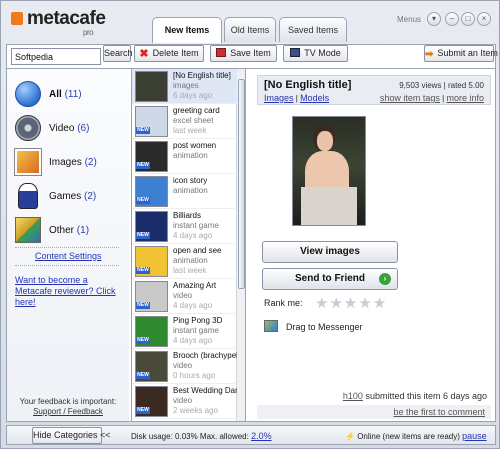 The image size is (500, 449). I want to click on category-name: Other, so click(62, 230).